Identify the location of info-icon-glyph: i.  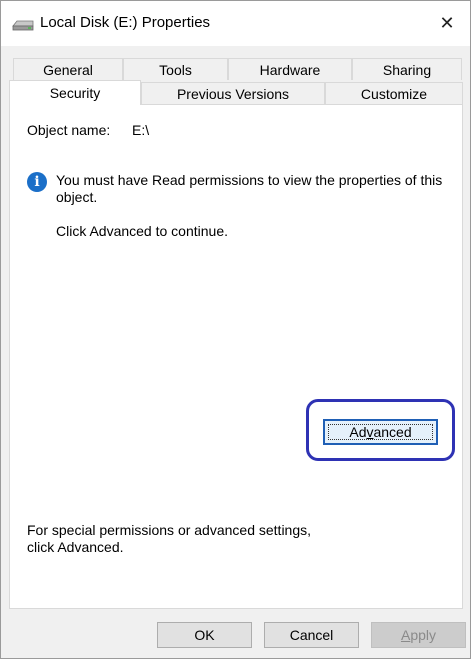
(37, 182).